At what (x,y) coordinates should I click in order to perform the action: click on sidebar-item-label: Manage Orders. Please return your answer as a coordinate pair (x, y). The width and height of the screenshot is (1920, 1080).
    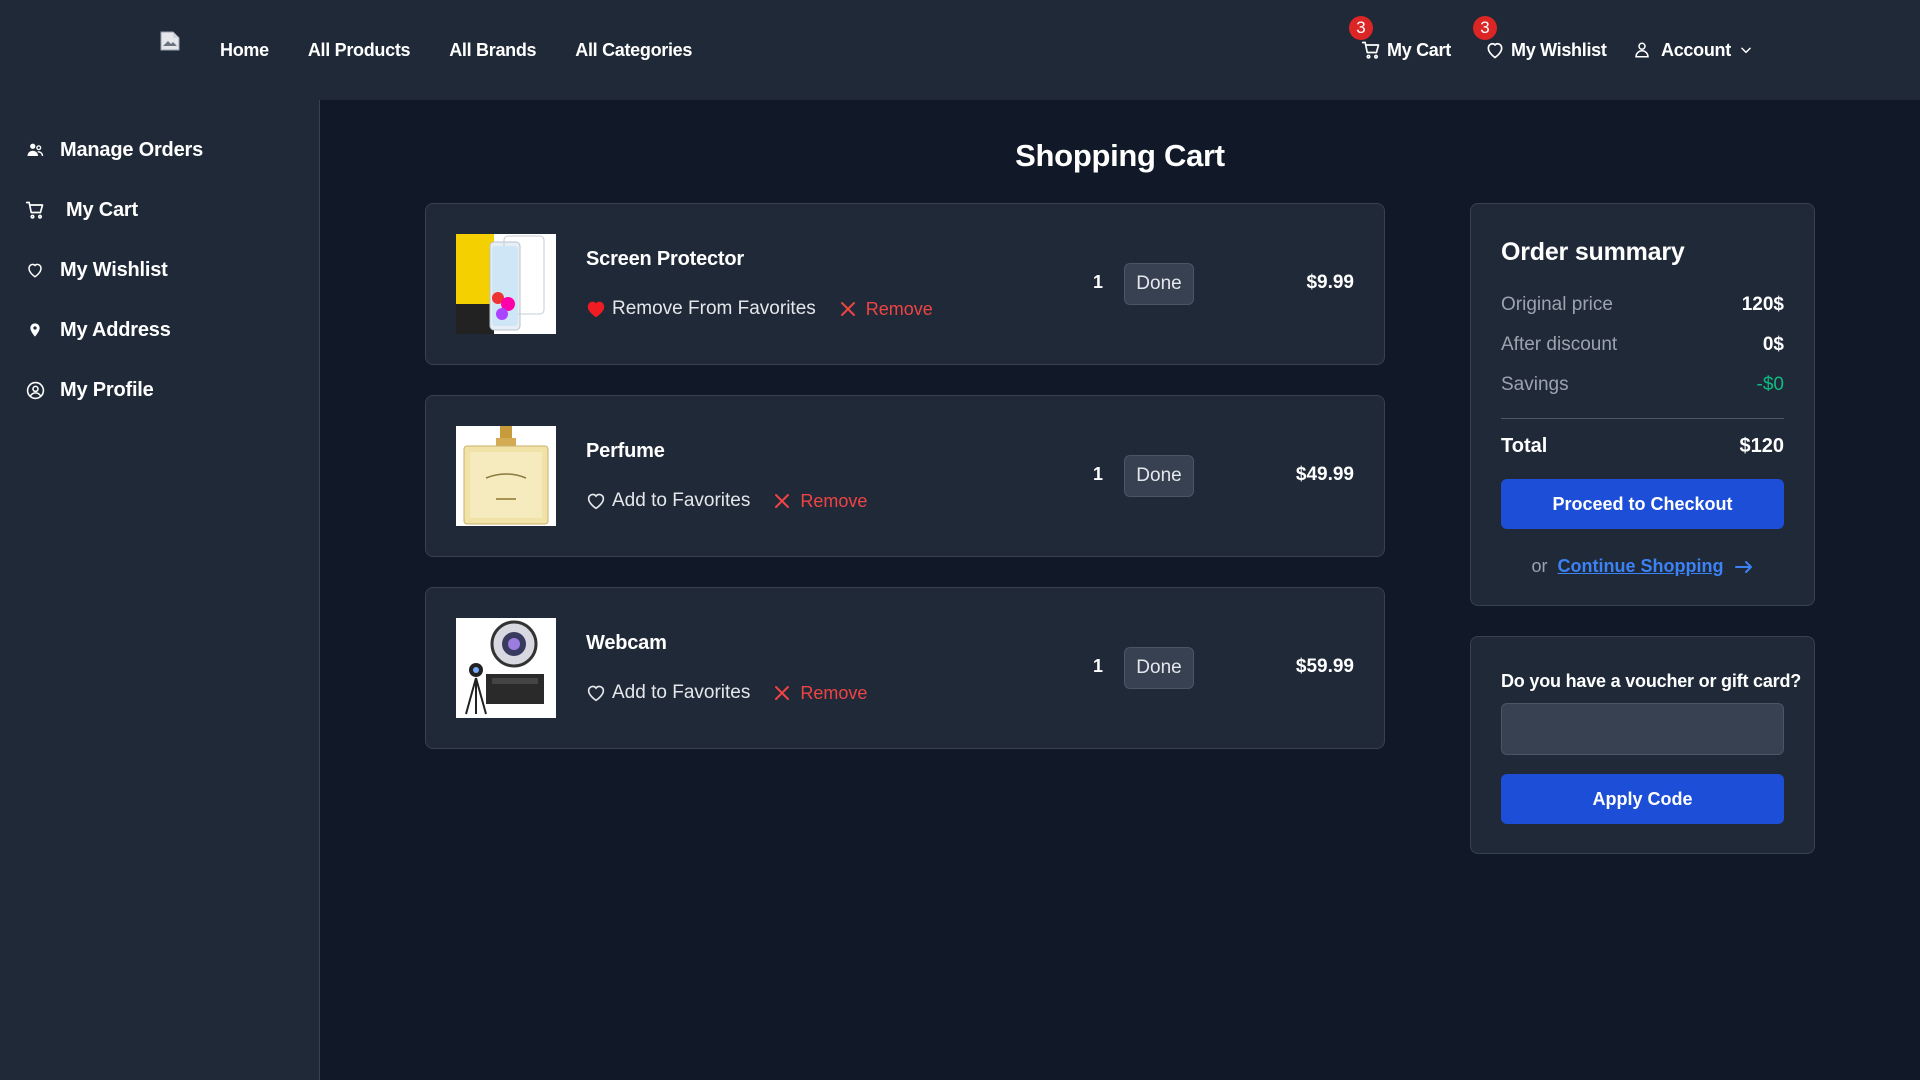
    Looking at the image, I should click on (132, 149).